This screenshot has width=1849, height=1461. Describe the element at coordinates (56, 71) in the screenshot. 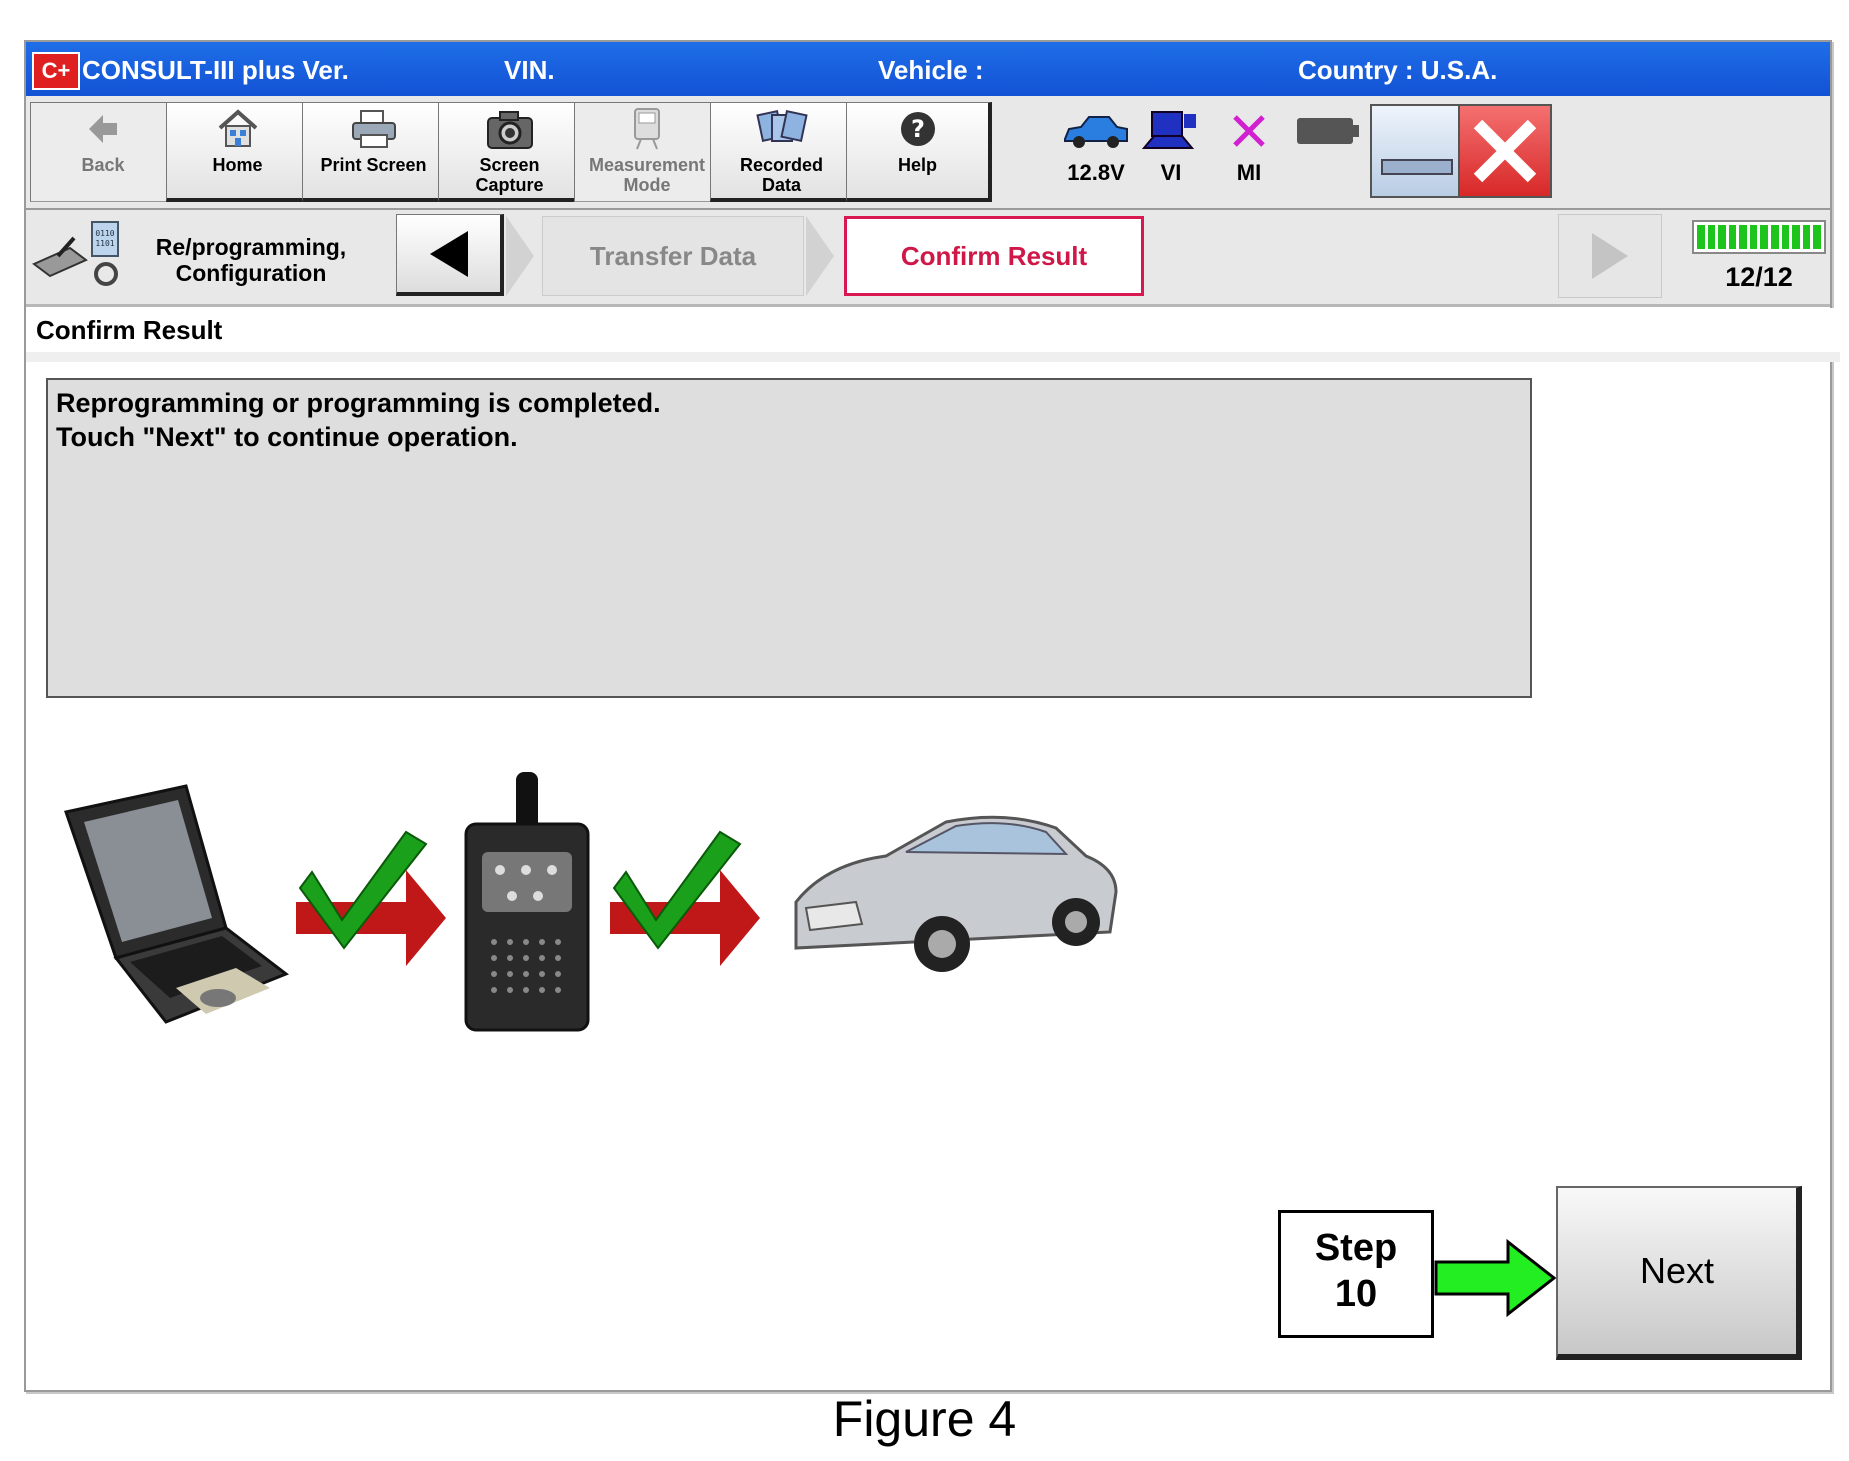

I see `consult-logo-icon: C+` at that location.